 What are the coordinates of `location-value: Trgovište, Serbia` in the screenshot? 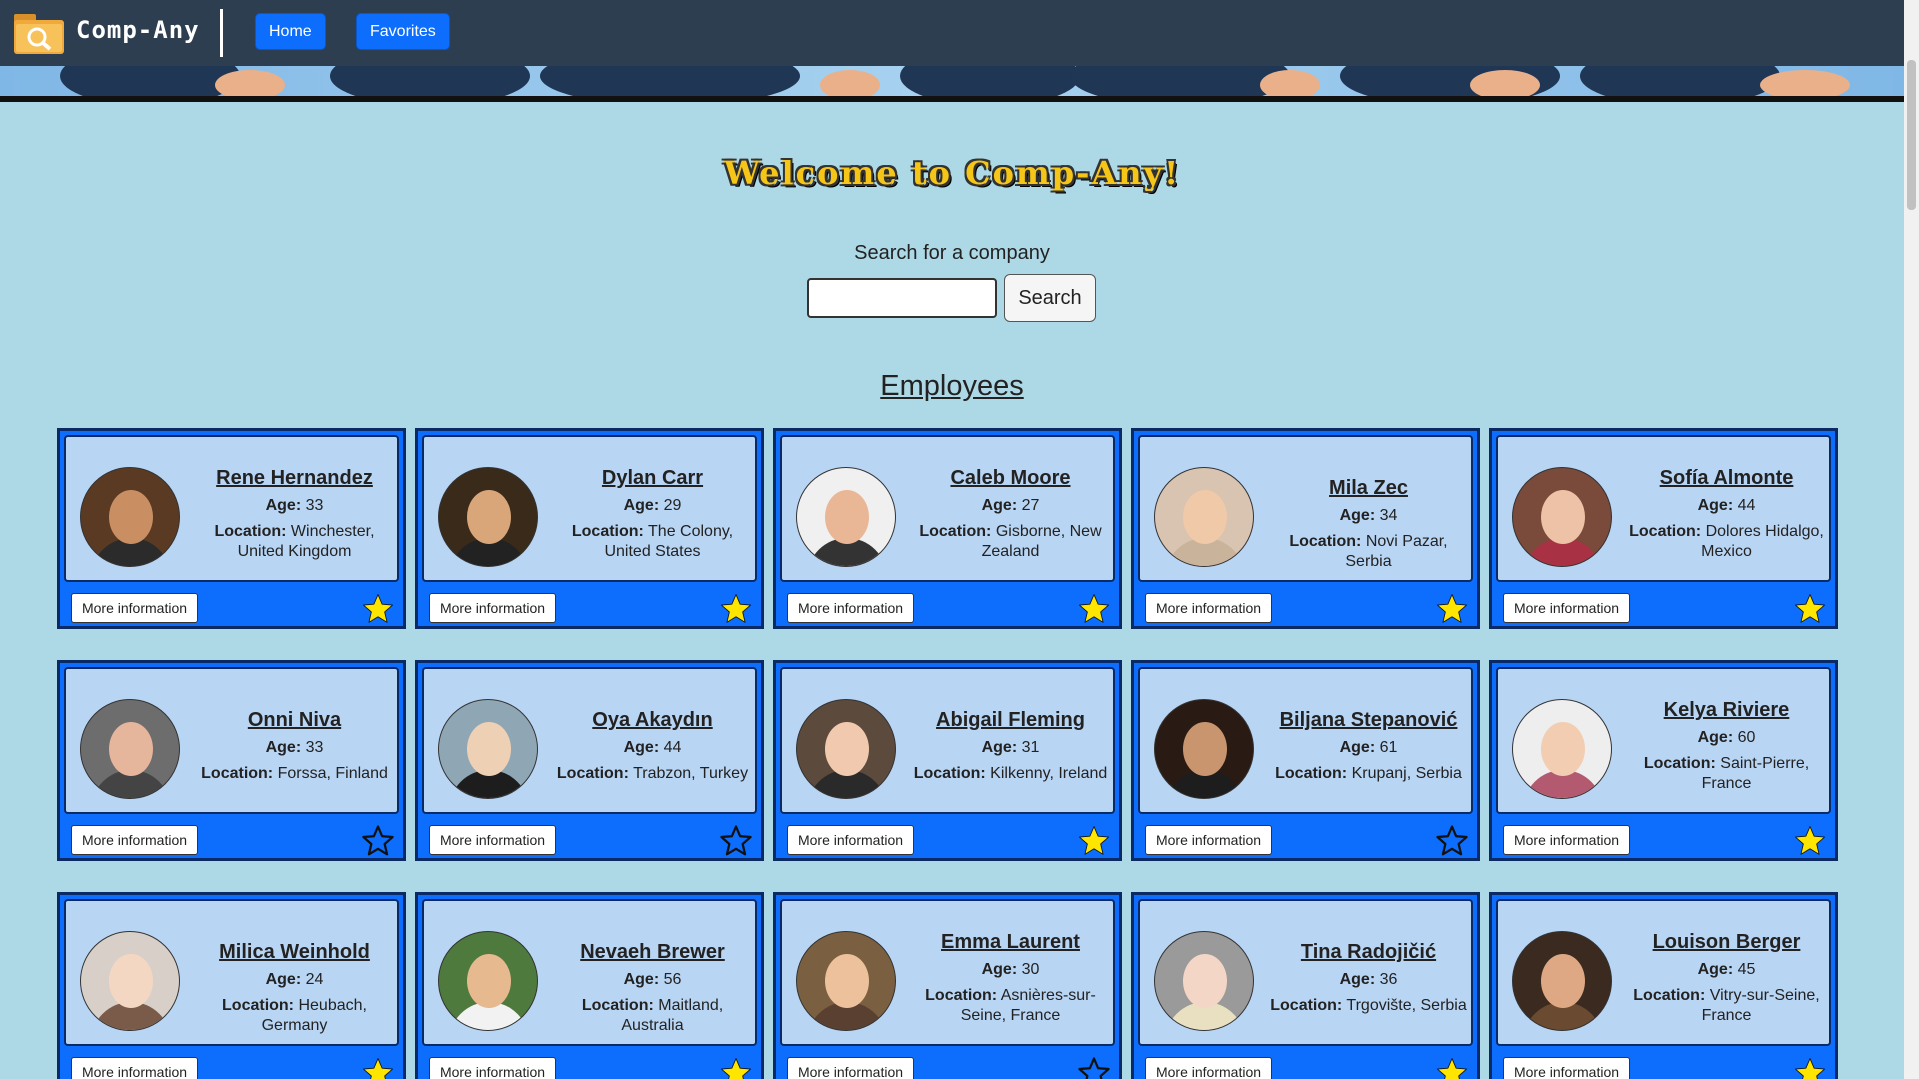 It's located at (1406, 1005).